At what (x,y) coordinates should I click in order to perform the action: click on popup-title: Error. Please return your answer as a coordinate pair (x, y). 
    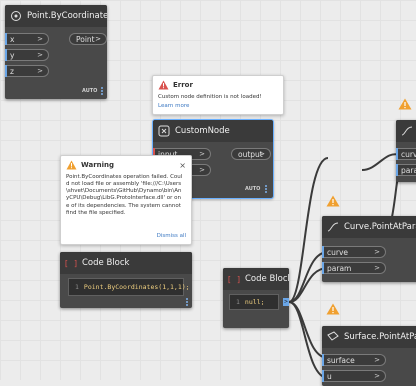
    Looking at the image, I should click on (183, 85).